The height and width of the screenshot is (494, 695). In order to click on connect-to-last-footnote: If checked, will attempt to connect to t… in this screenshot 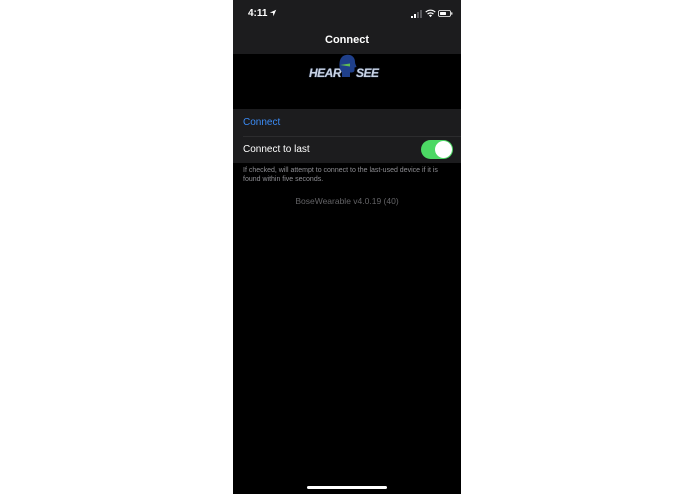, I will do `click(340, 175)`.